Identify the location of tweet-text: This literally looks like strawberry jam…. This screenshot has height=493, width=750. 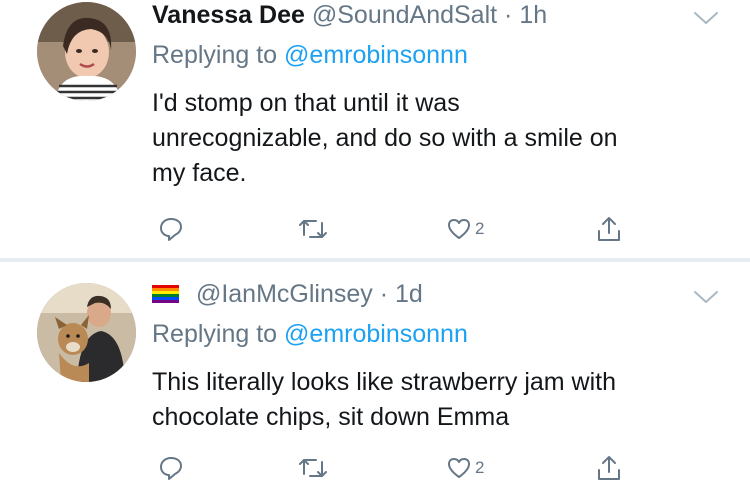
(437, 400).